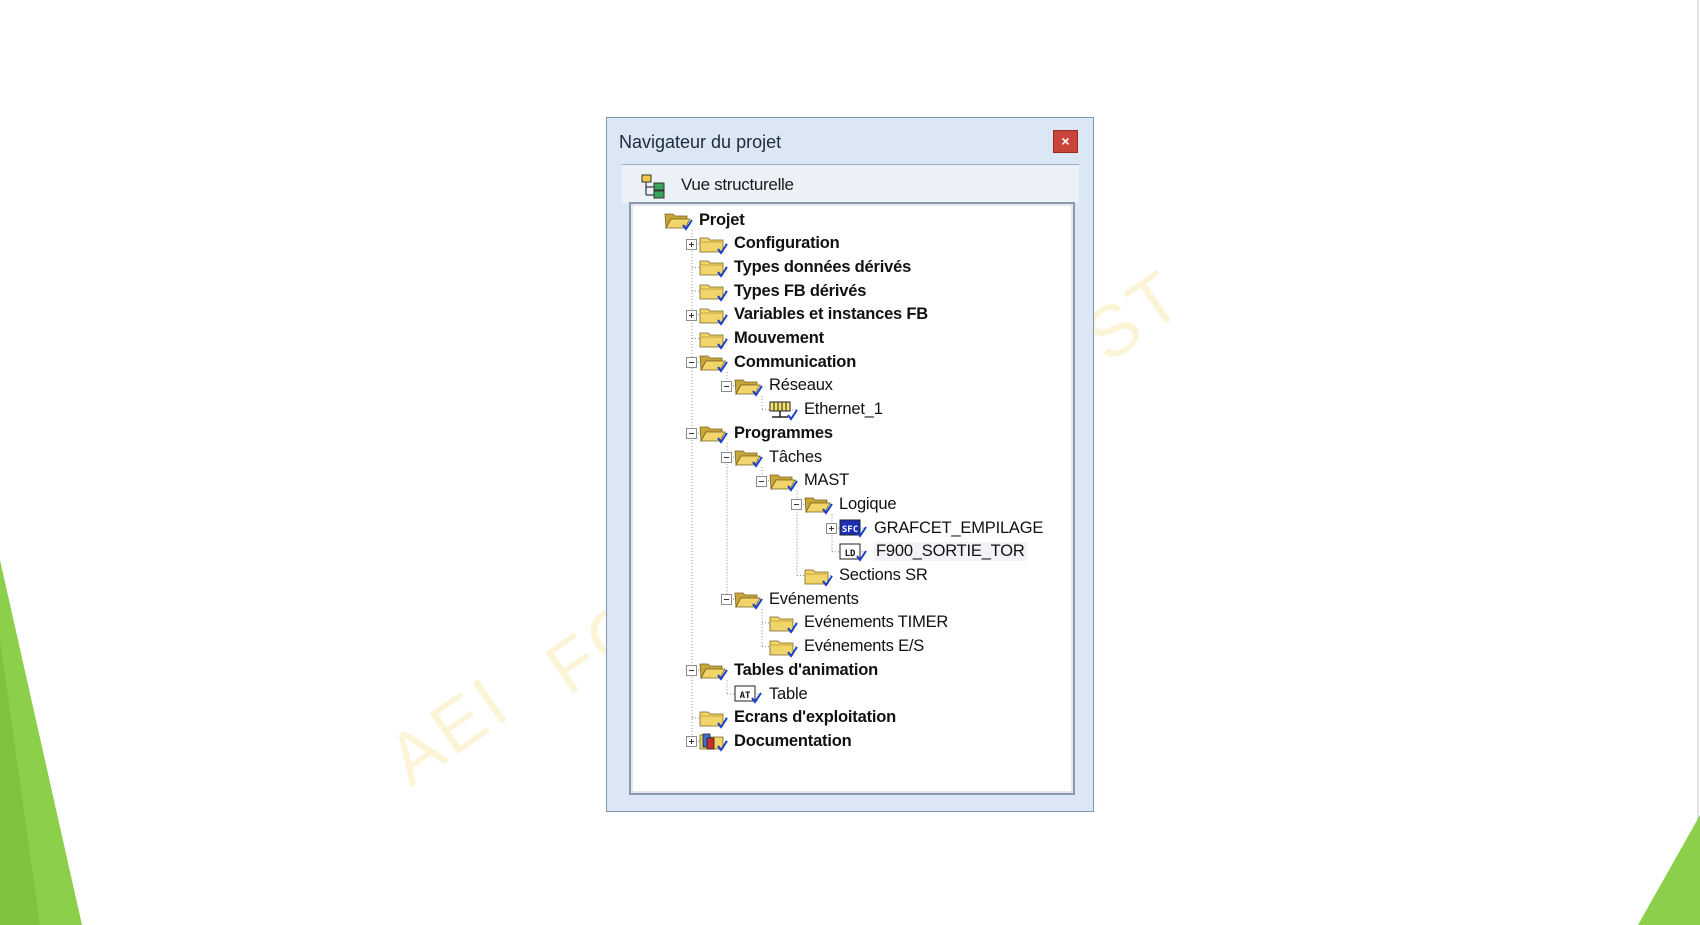 This screenshot has width=1700, height=925. I want to click on view-selector: Vue structurelle, so click(850, 183).